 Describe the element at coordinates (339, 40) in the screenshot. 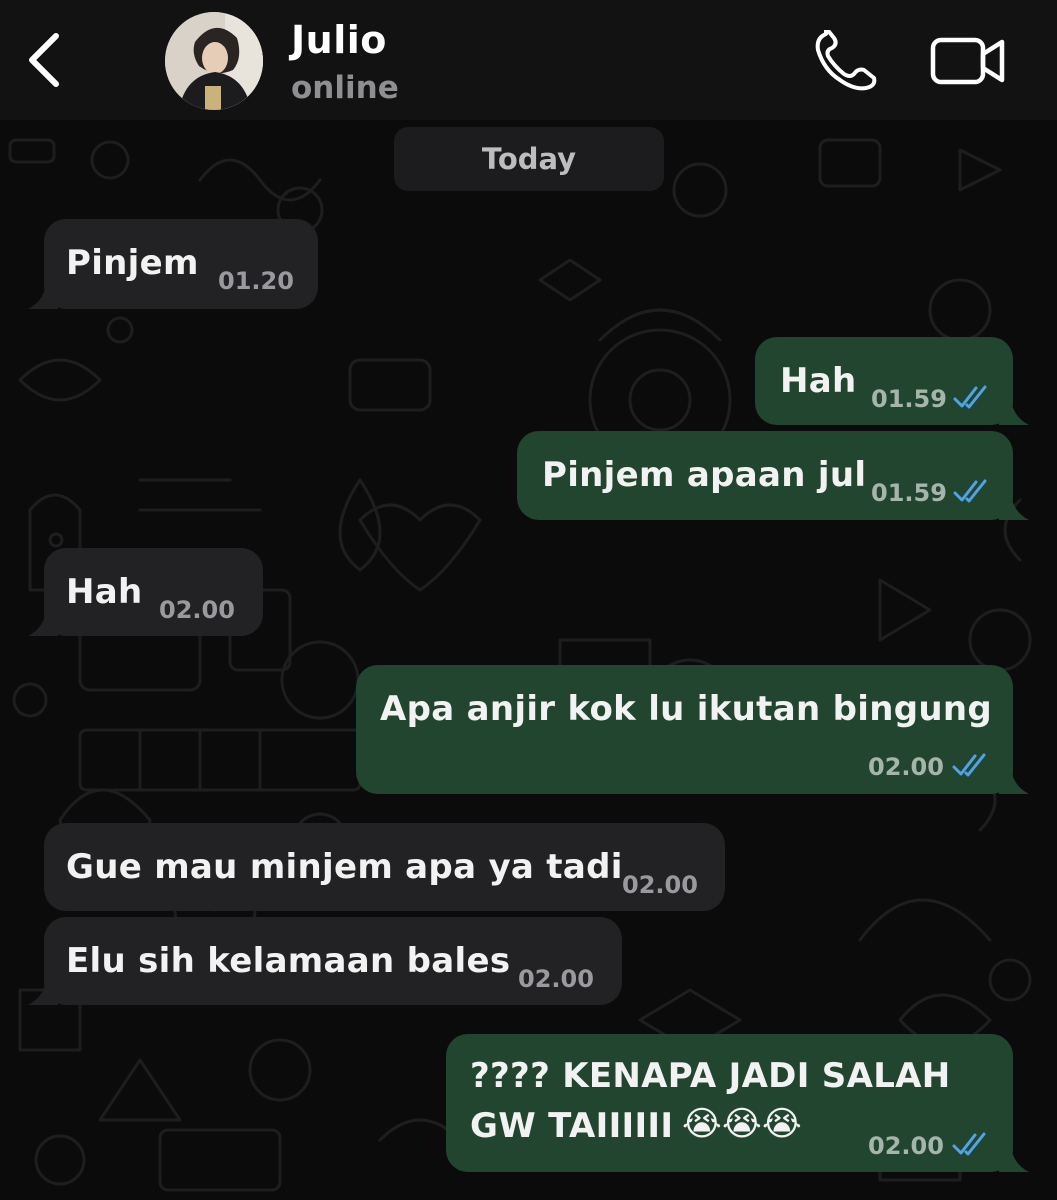

I see `contact-name: Julio` at that location.